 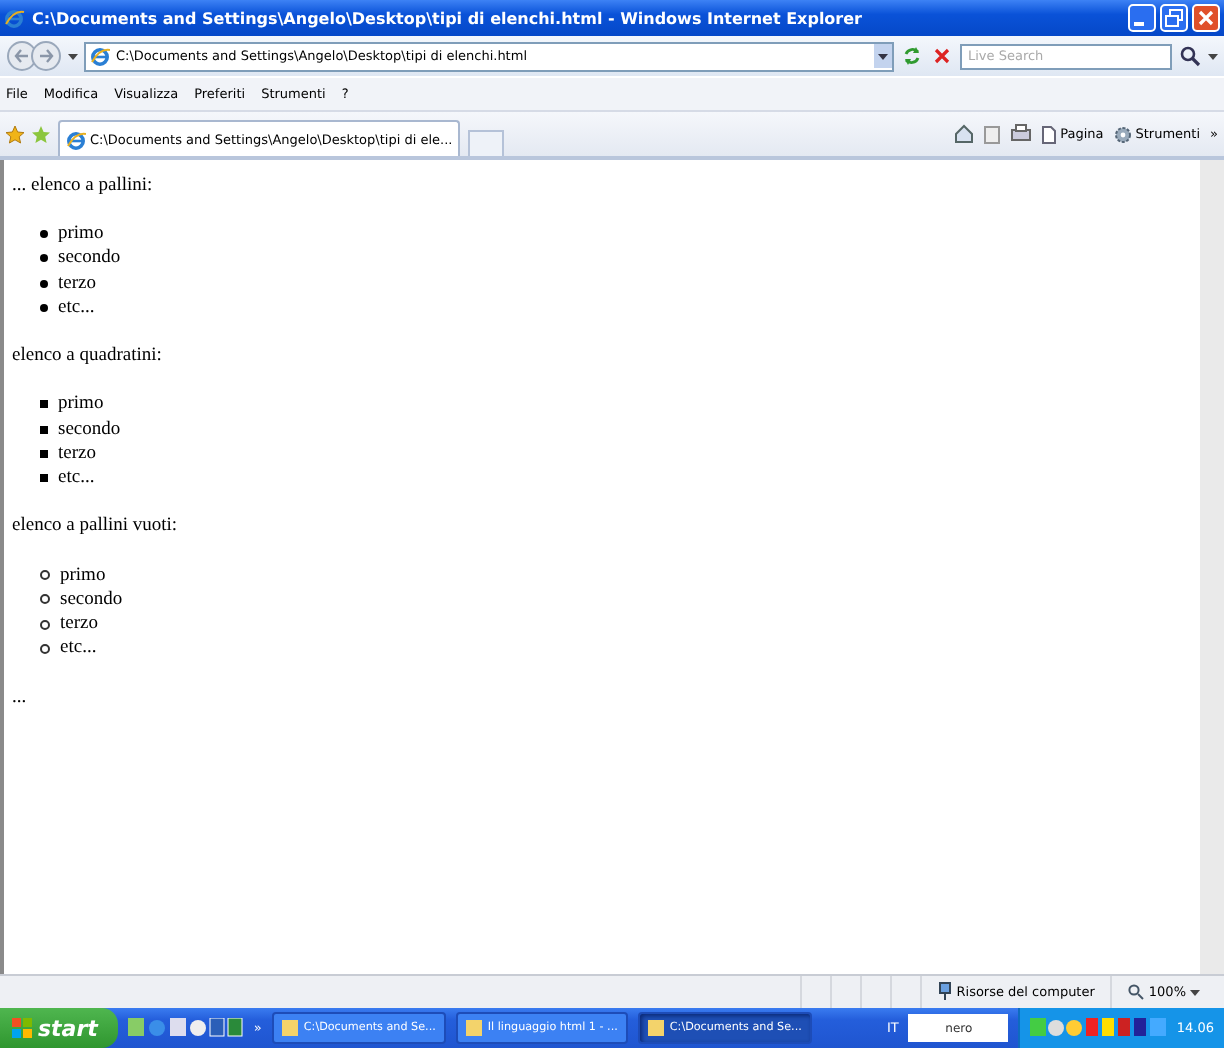 I want to click on restore-button, so click(x=1174, y=18).